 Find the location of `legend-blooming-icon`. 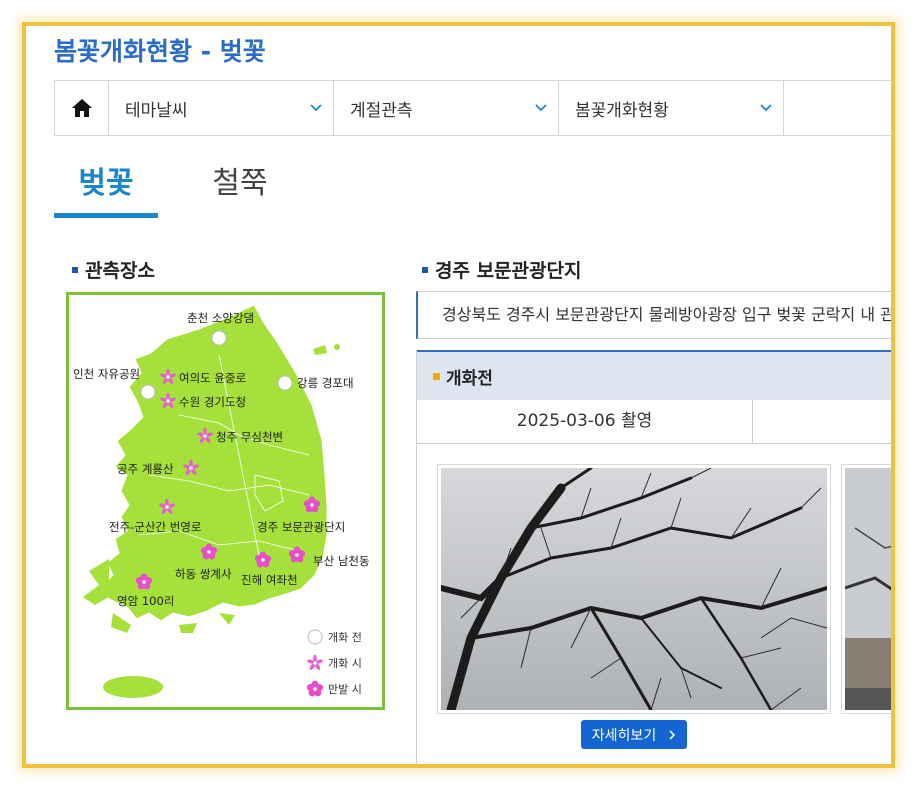

legend-blooming-icon is located at coordinates (315, 662).